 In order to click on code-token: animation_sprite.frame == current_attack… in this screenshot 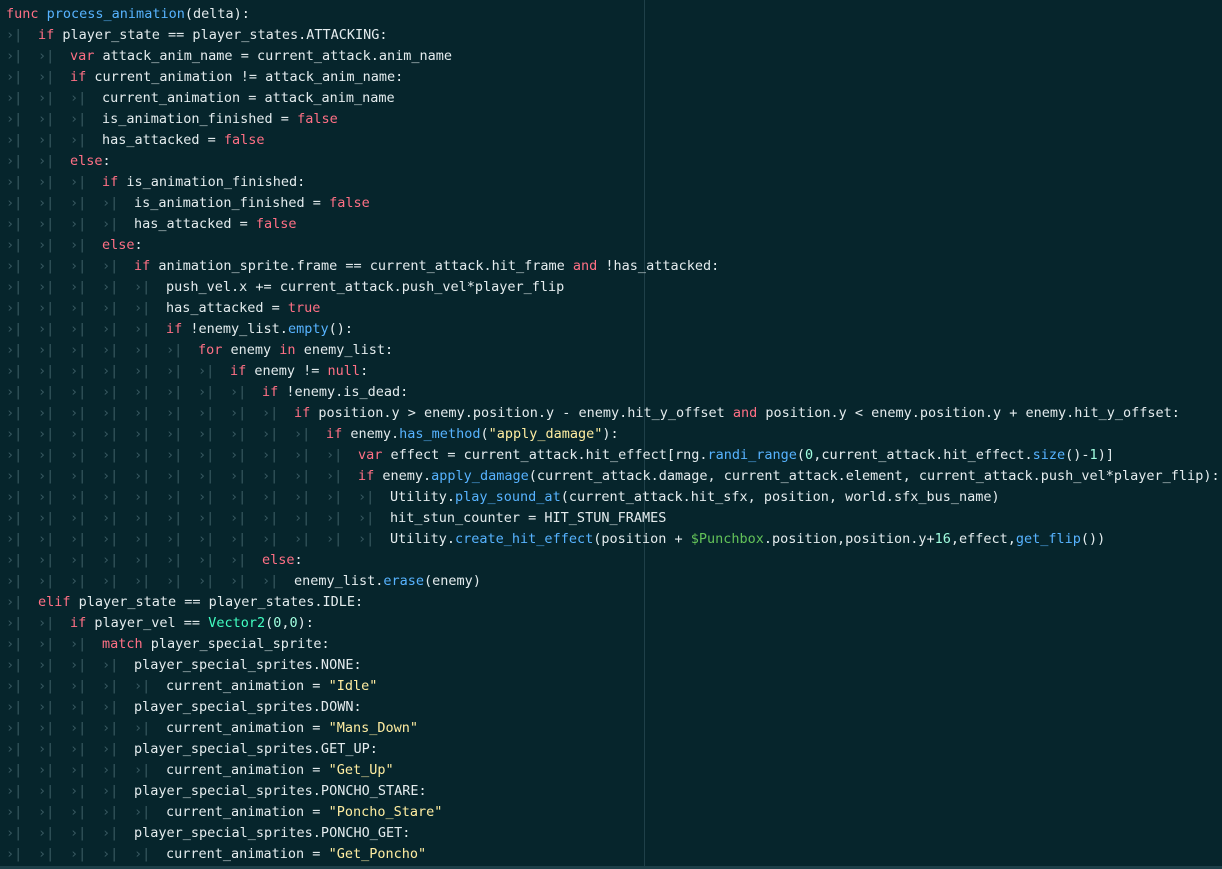, I will do `click(361, 266)`.